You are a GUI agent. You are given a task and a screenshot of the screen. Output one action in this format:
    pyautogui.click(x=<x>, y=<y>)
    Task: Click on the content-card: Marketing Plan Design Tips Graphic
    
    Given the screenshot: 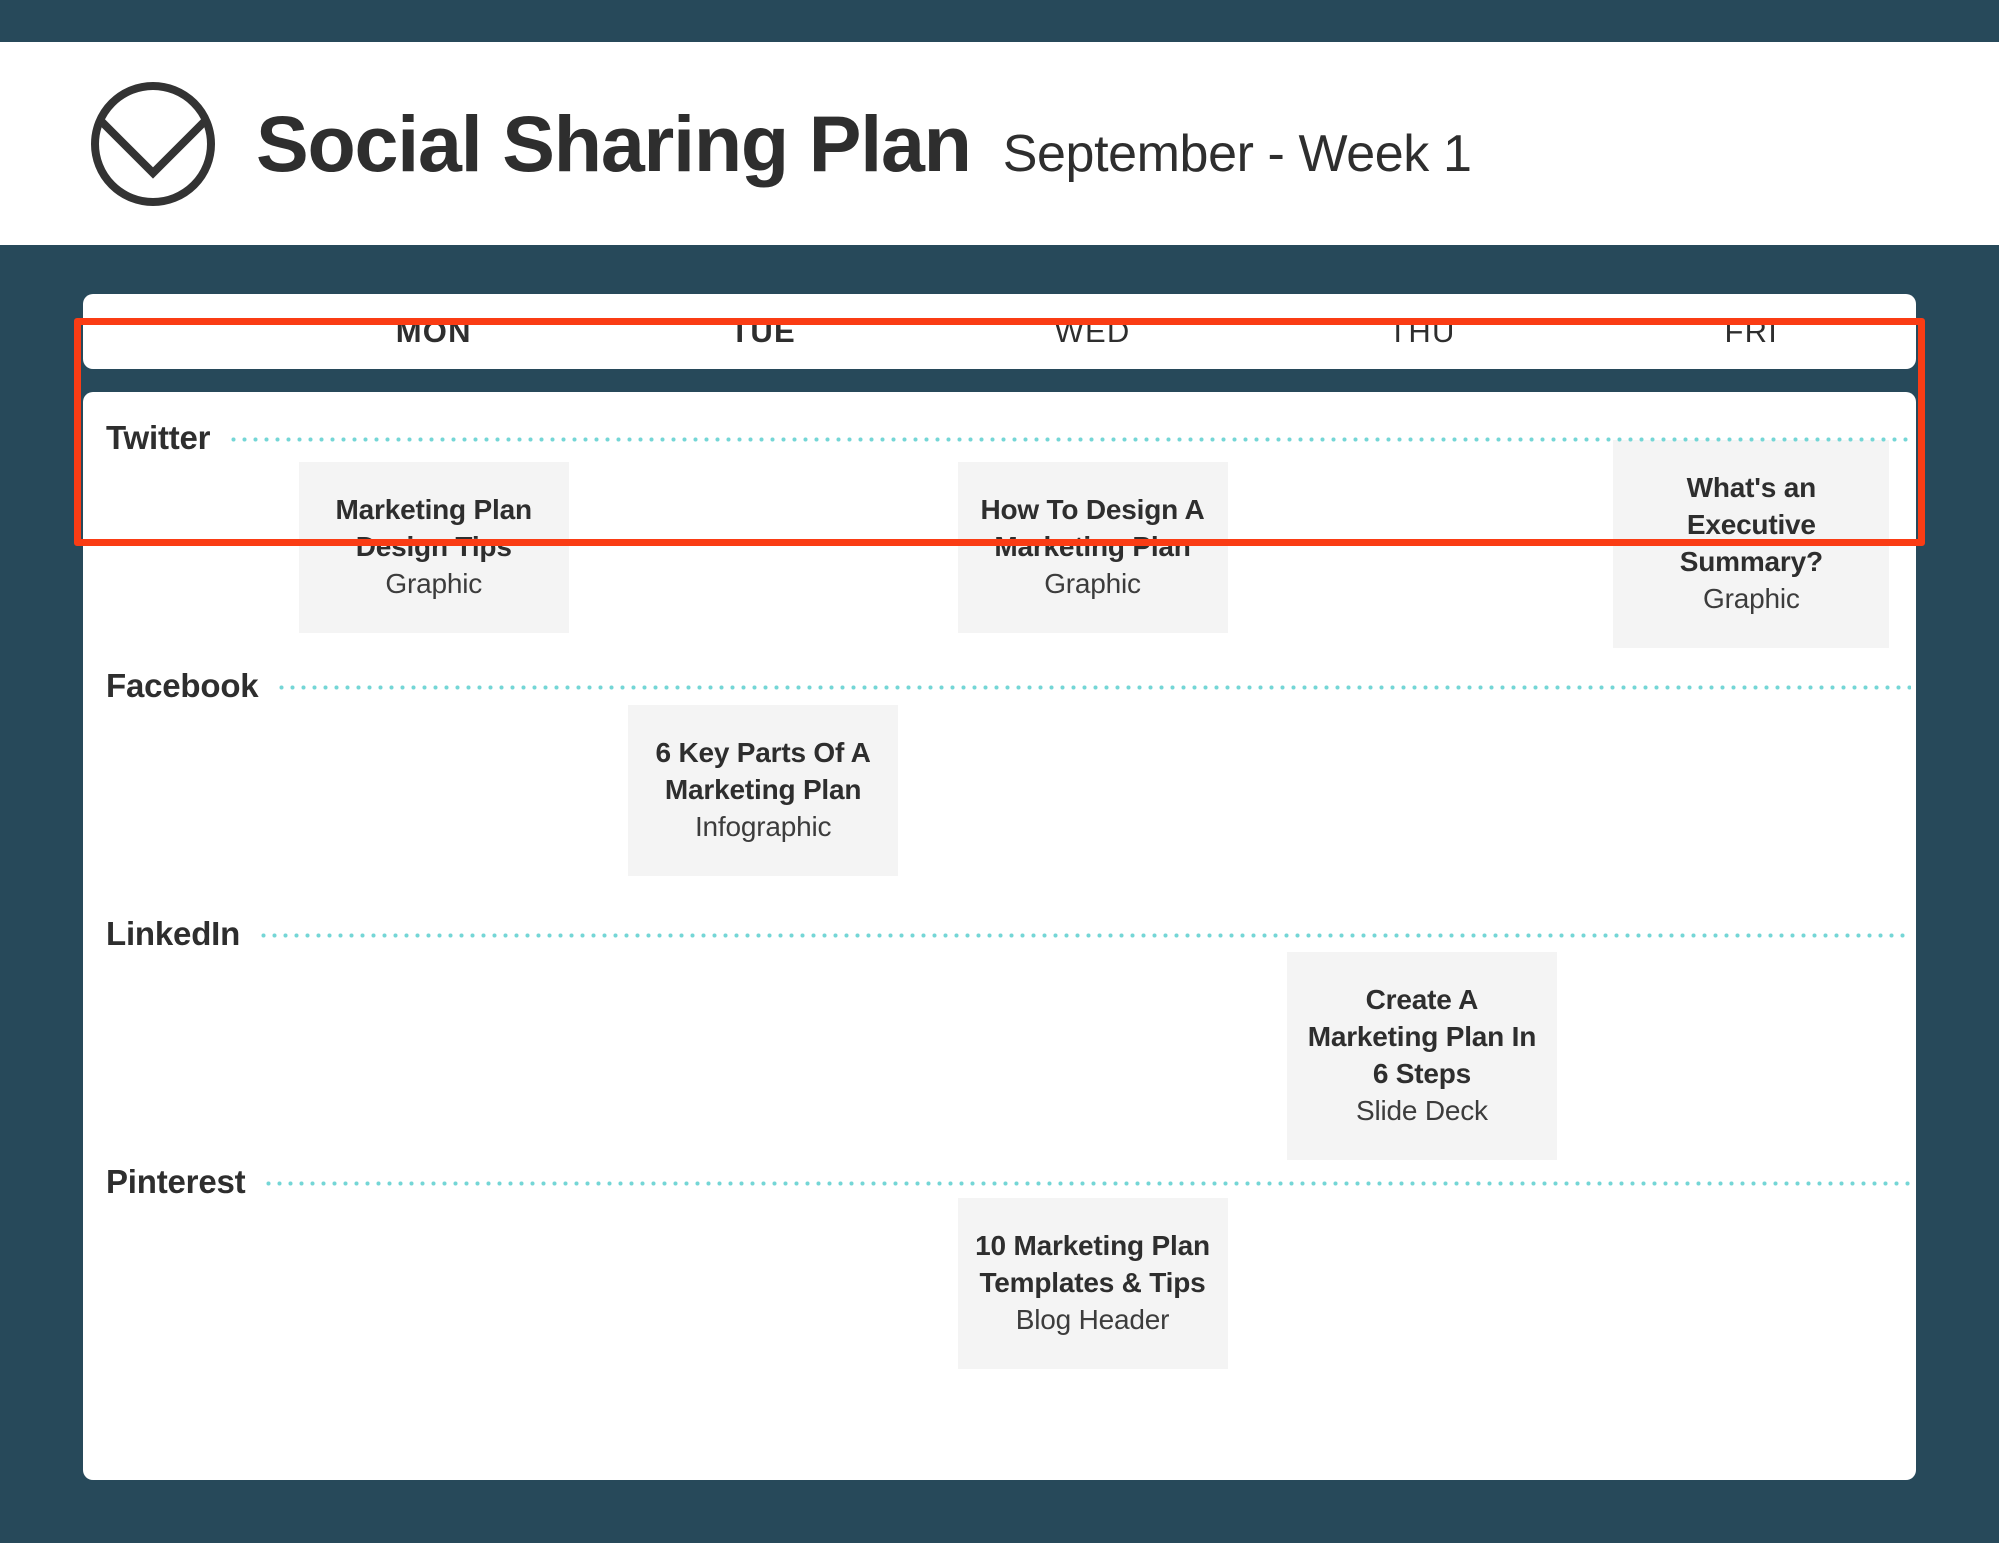 What is the action you would take?
    pyautogui.click(x=433, y=547)
    